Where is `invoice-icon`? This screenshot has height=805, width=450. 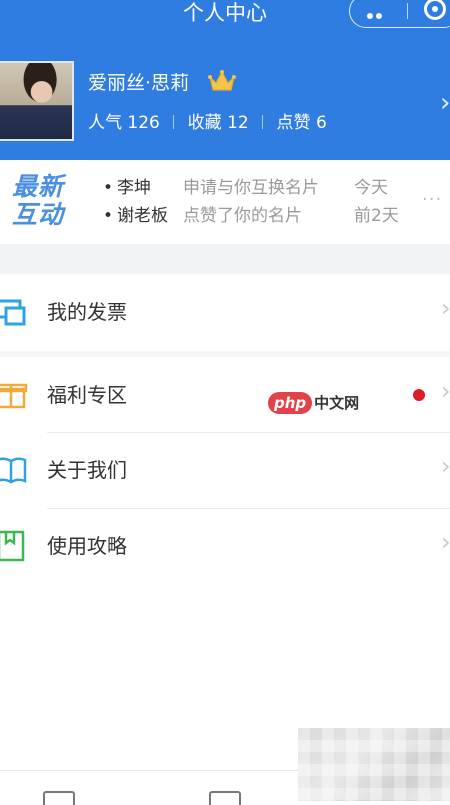
invoice-icon is located at coordinates (13, 312).